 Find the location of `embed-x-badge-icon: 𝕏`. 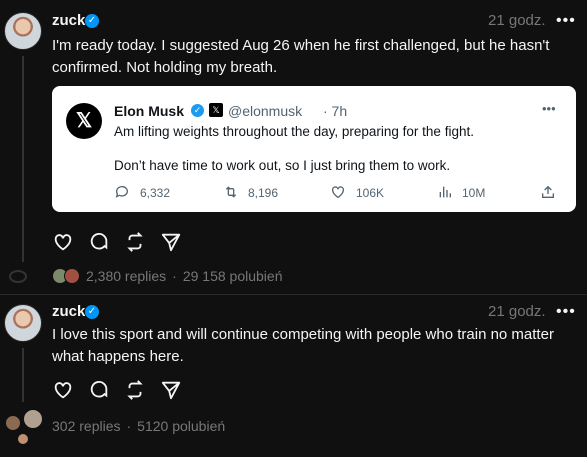

embed-x-badge-icon: 𝕏 is located at coordinates (216, 110).